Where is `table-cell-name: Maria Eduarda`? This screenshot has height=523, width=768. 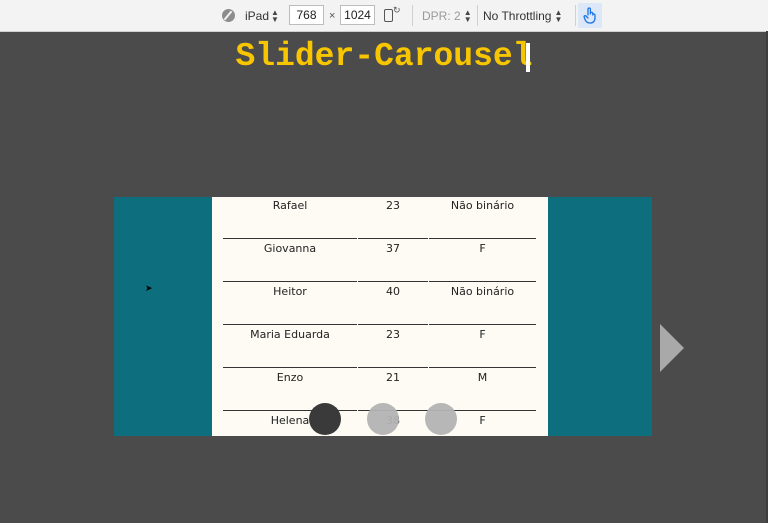
table-cell-name: Maria Eduarda is located at coordinates (290, 334).